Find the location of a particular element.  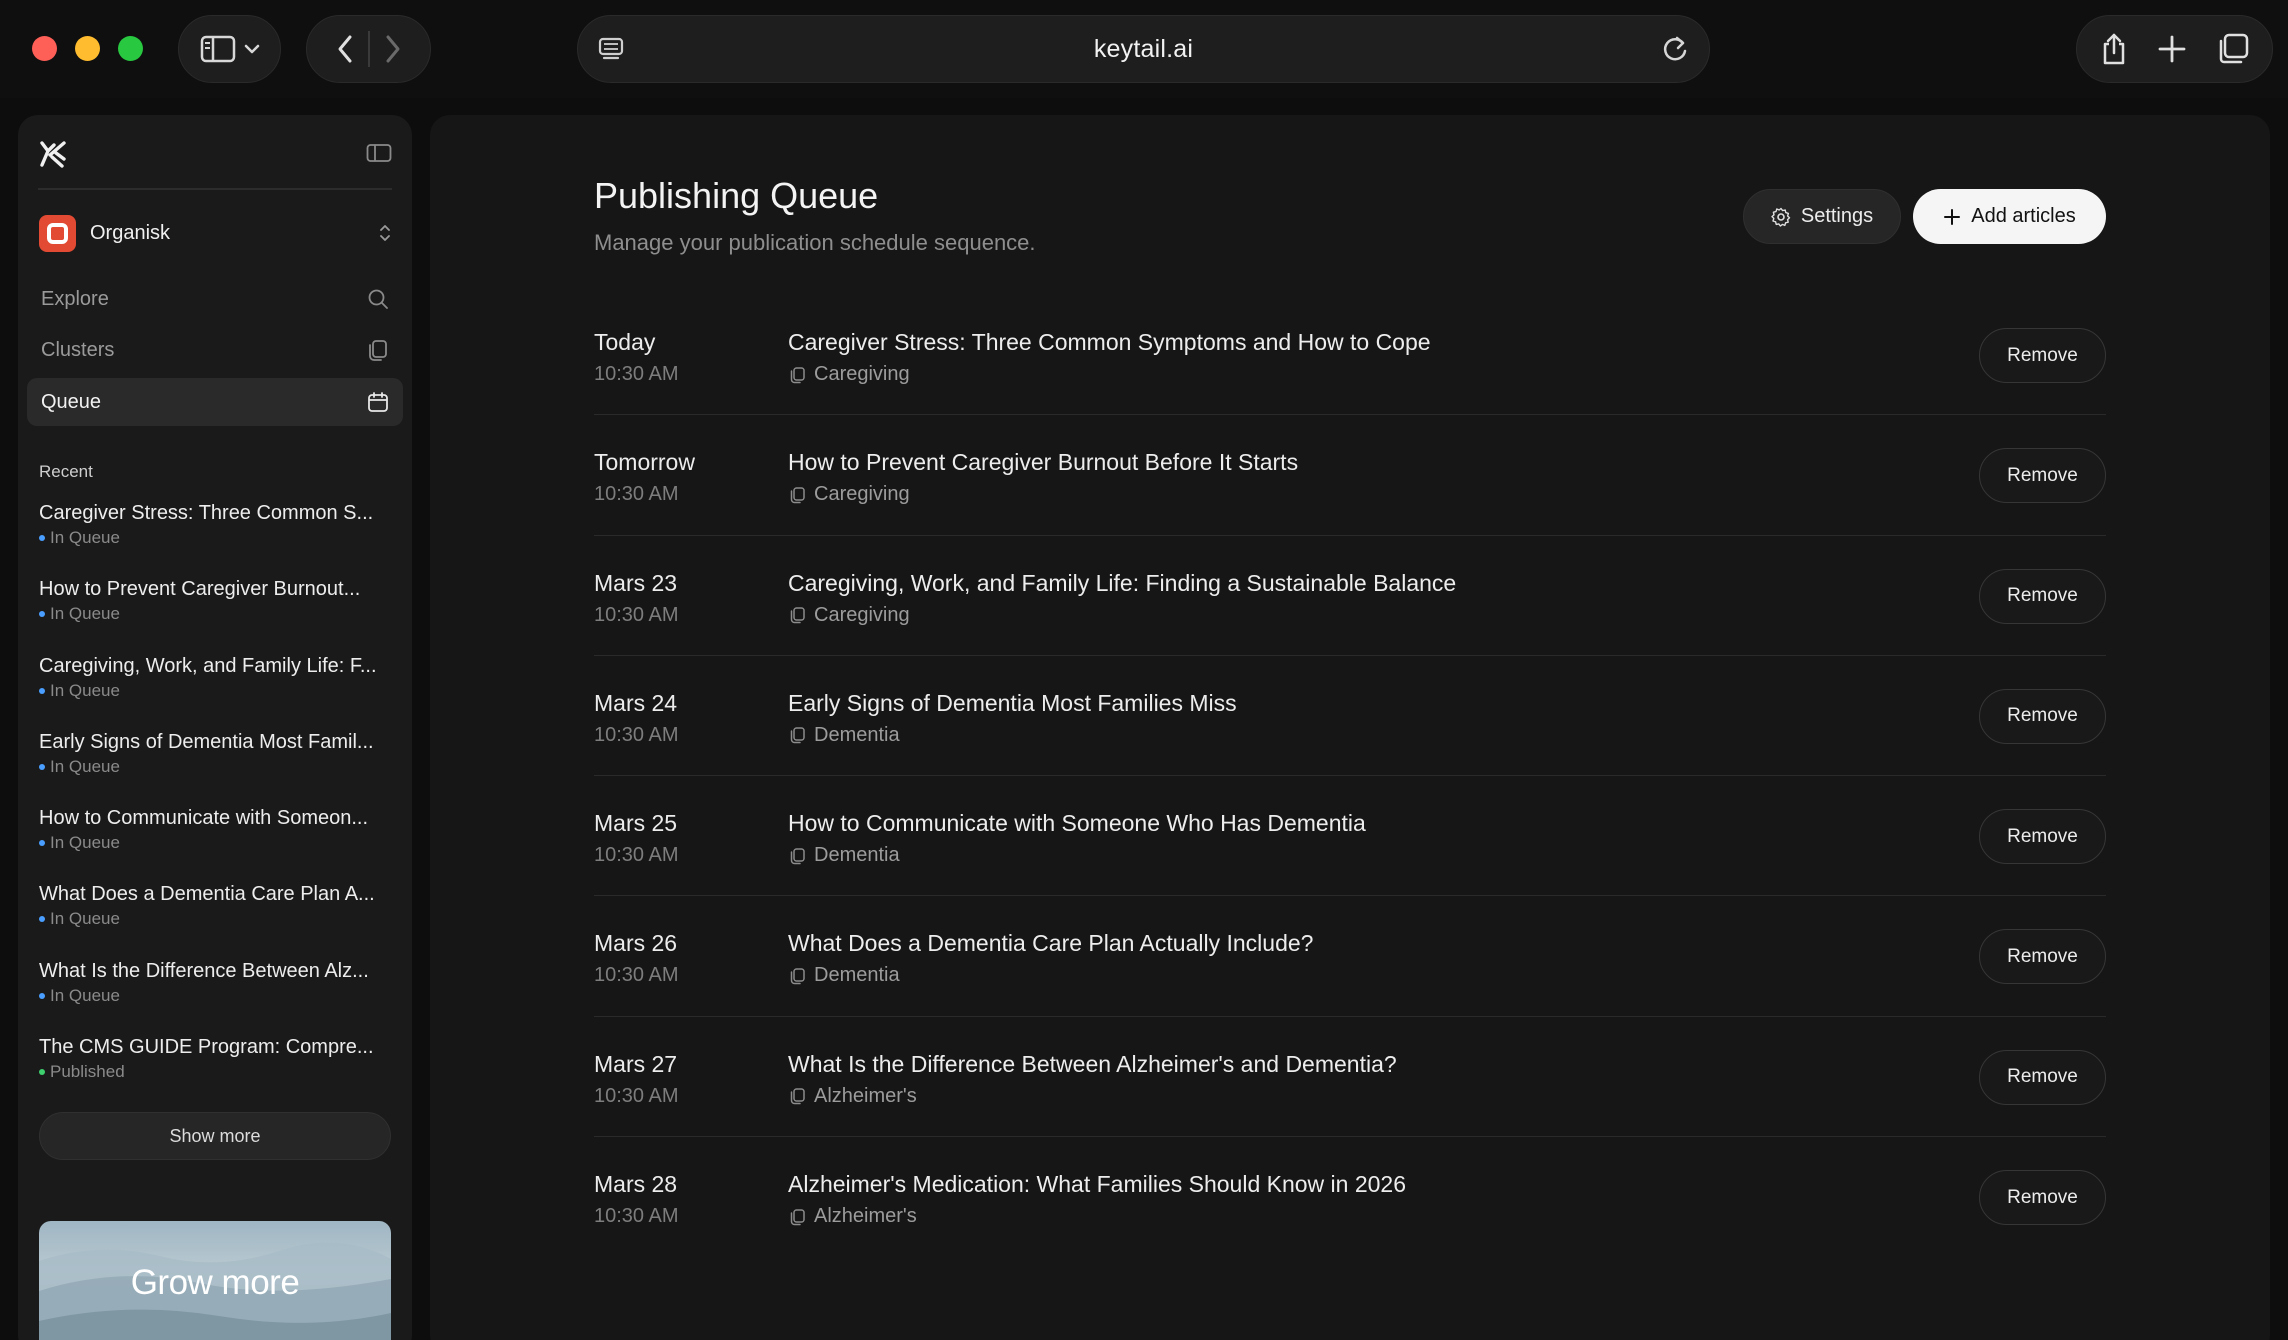

address-bar: keytail.ai is located at coordinates (1143, 49).